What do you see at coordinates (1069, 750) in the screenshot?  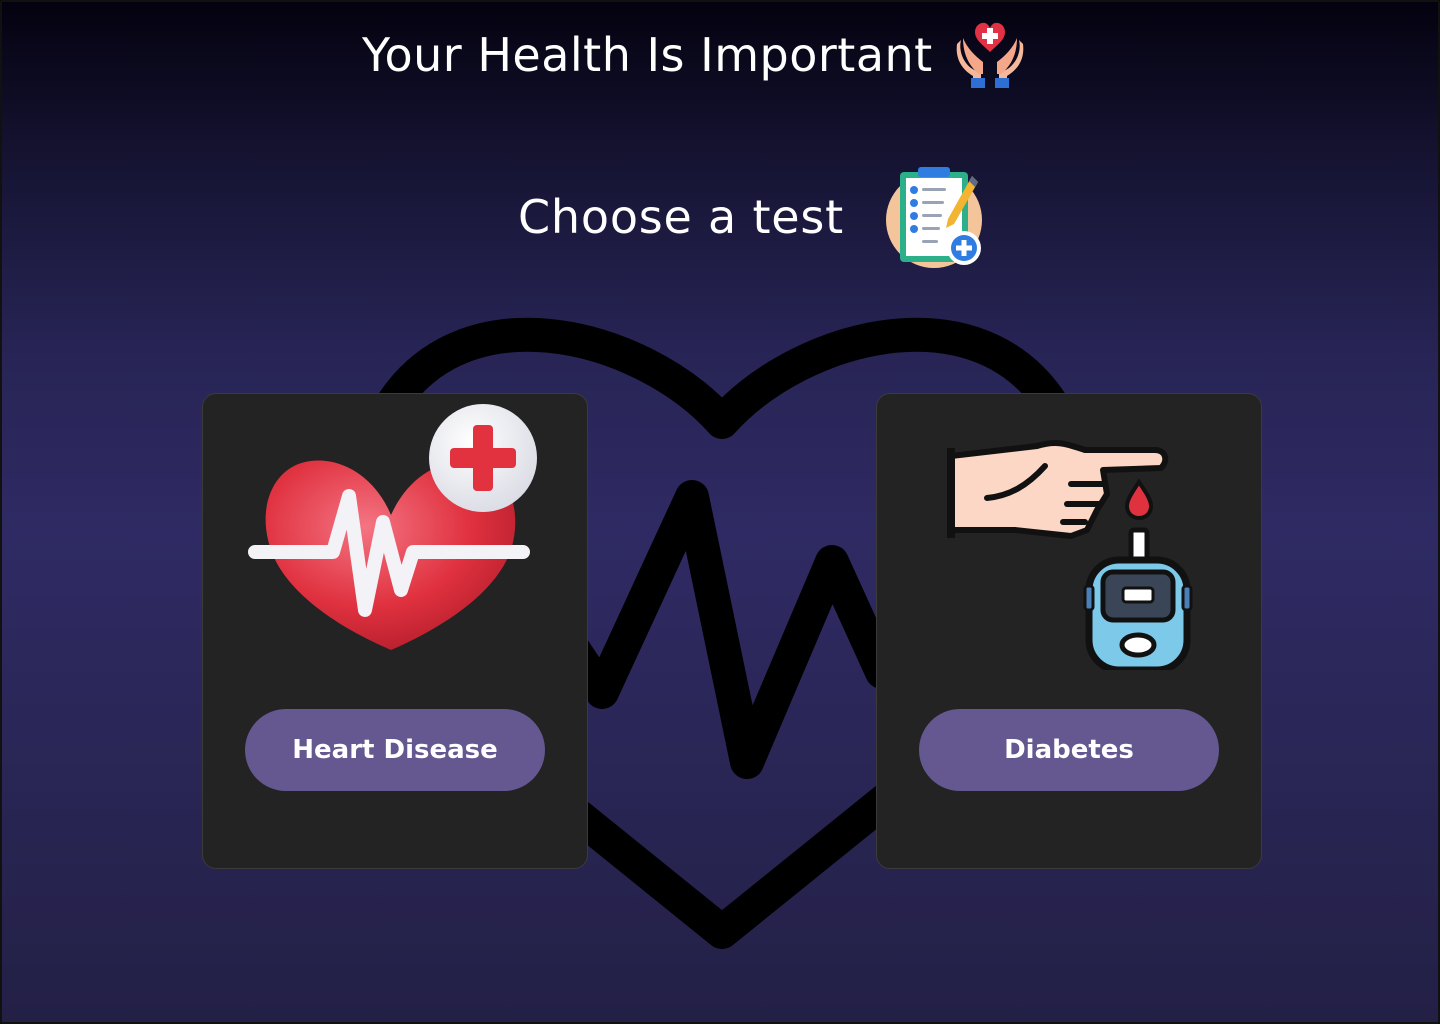 I see `diabetes-button: Diabetes` at bounding box center [1069, 750].